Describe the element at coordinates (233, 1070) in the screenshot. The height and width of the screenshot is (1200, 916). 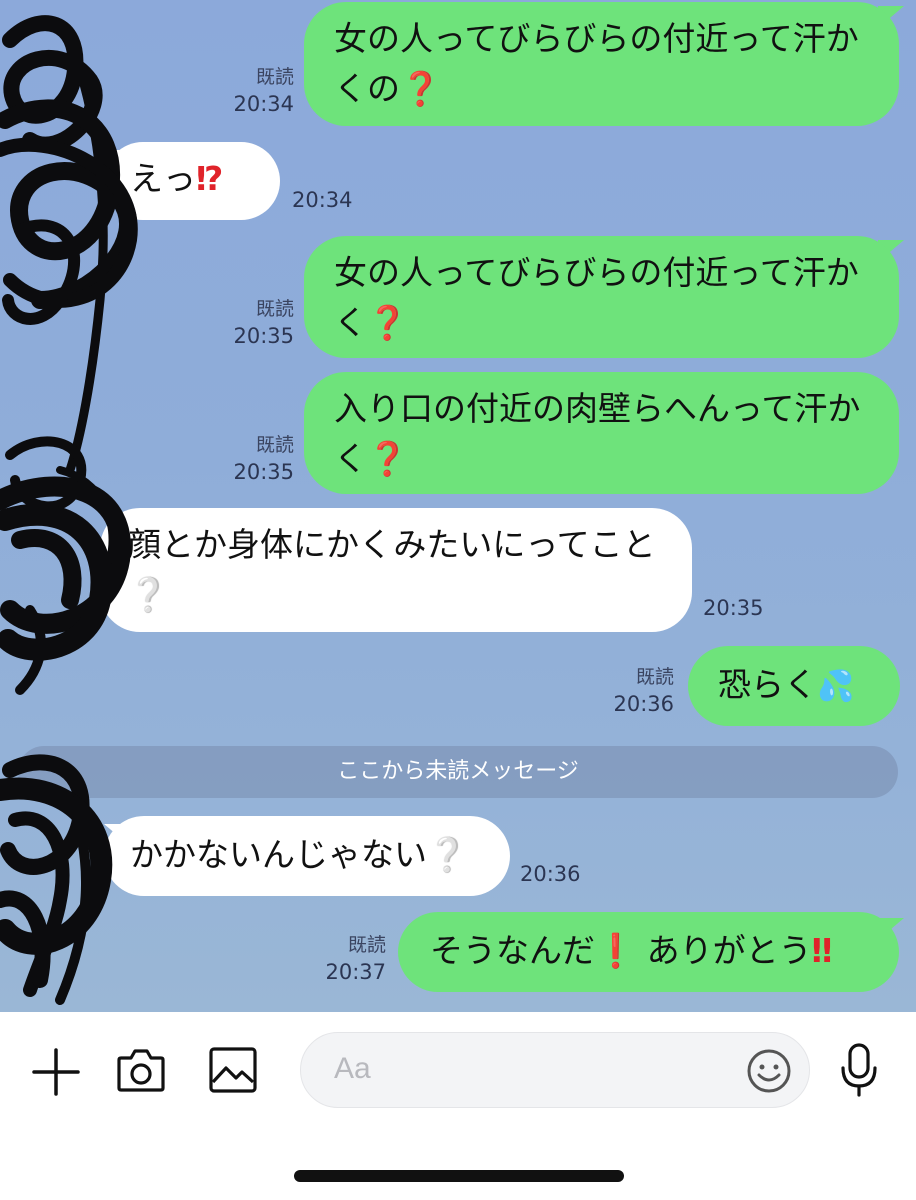
I see `image-icon` at that location.